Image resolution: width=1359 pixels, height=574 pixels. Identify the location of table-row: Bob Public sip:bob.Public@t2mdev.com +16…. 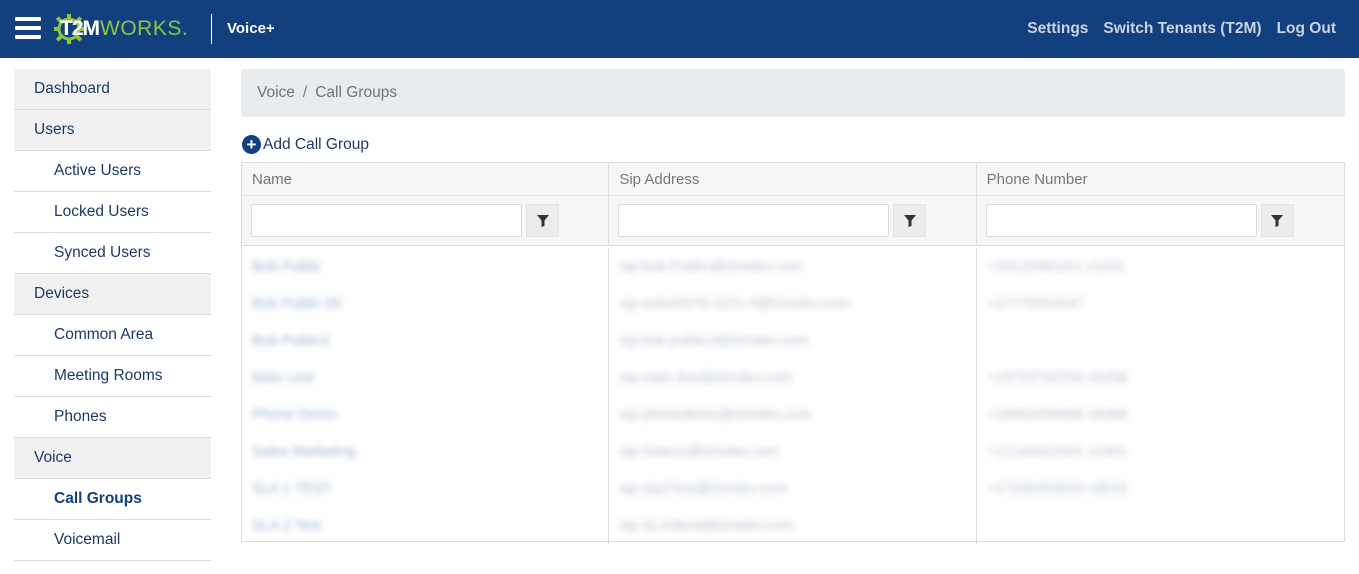
(793, 266).